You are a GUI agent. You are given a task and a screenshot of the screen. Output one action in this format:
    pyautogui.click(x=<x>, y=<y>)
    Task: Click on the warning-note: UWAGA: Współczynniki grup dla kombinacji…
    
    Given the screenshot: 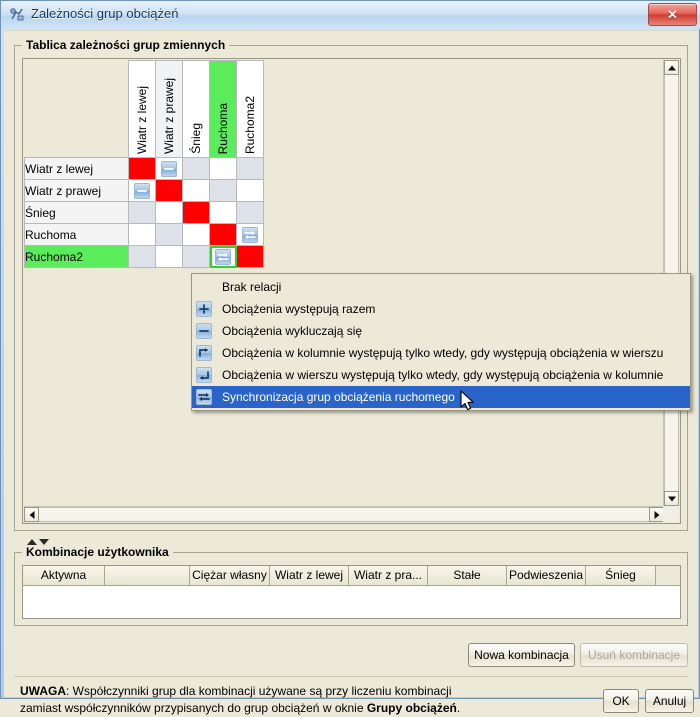 What is the action you would take?
    pyautogui.click(x=300, y=700)
    